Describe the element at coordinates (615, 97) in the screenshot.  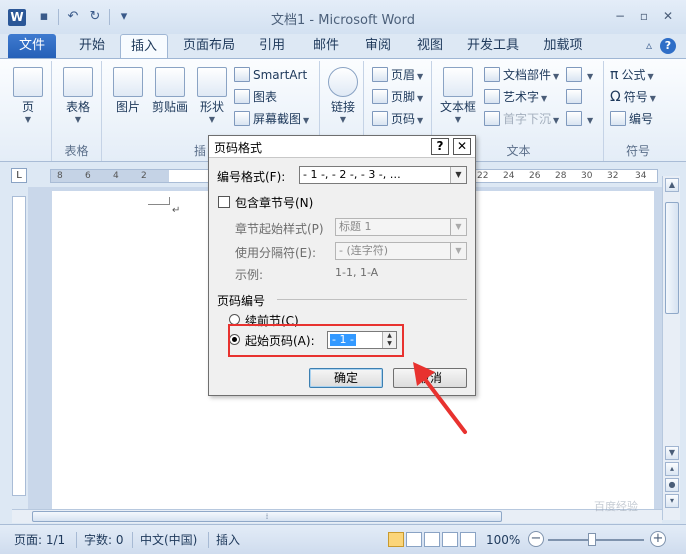
I see `omega-icon: Ω` at that location.